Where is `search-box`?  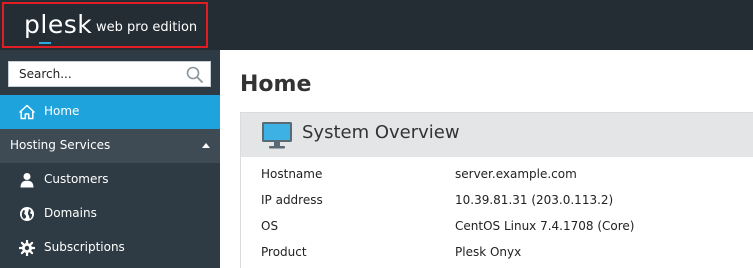 search-box is located at coordinates (109, 74).